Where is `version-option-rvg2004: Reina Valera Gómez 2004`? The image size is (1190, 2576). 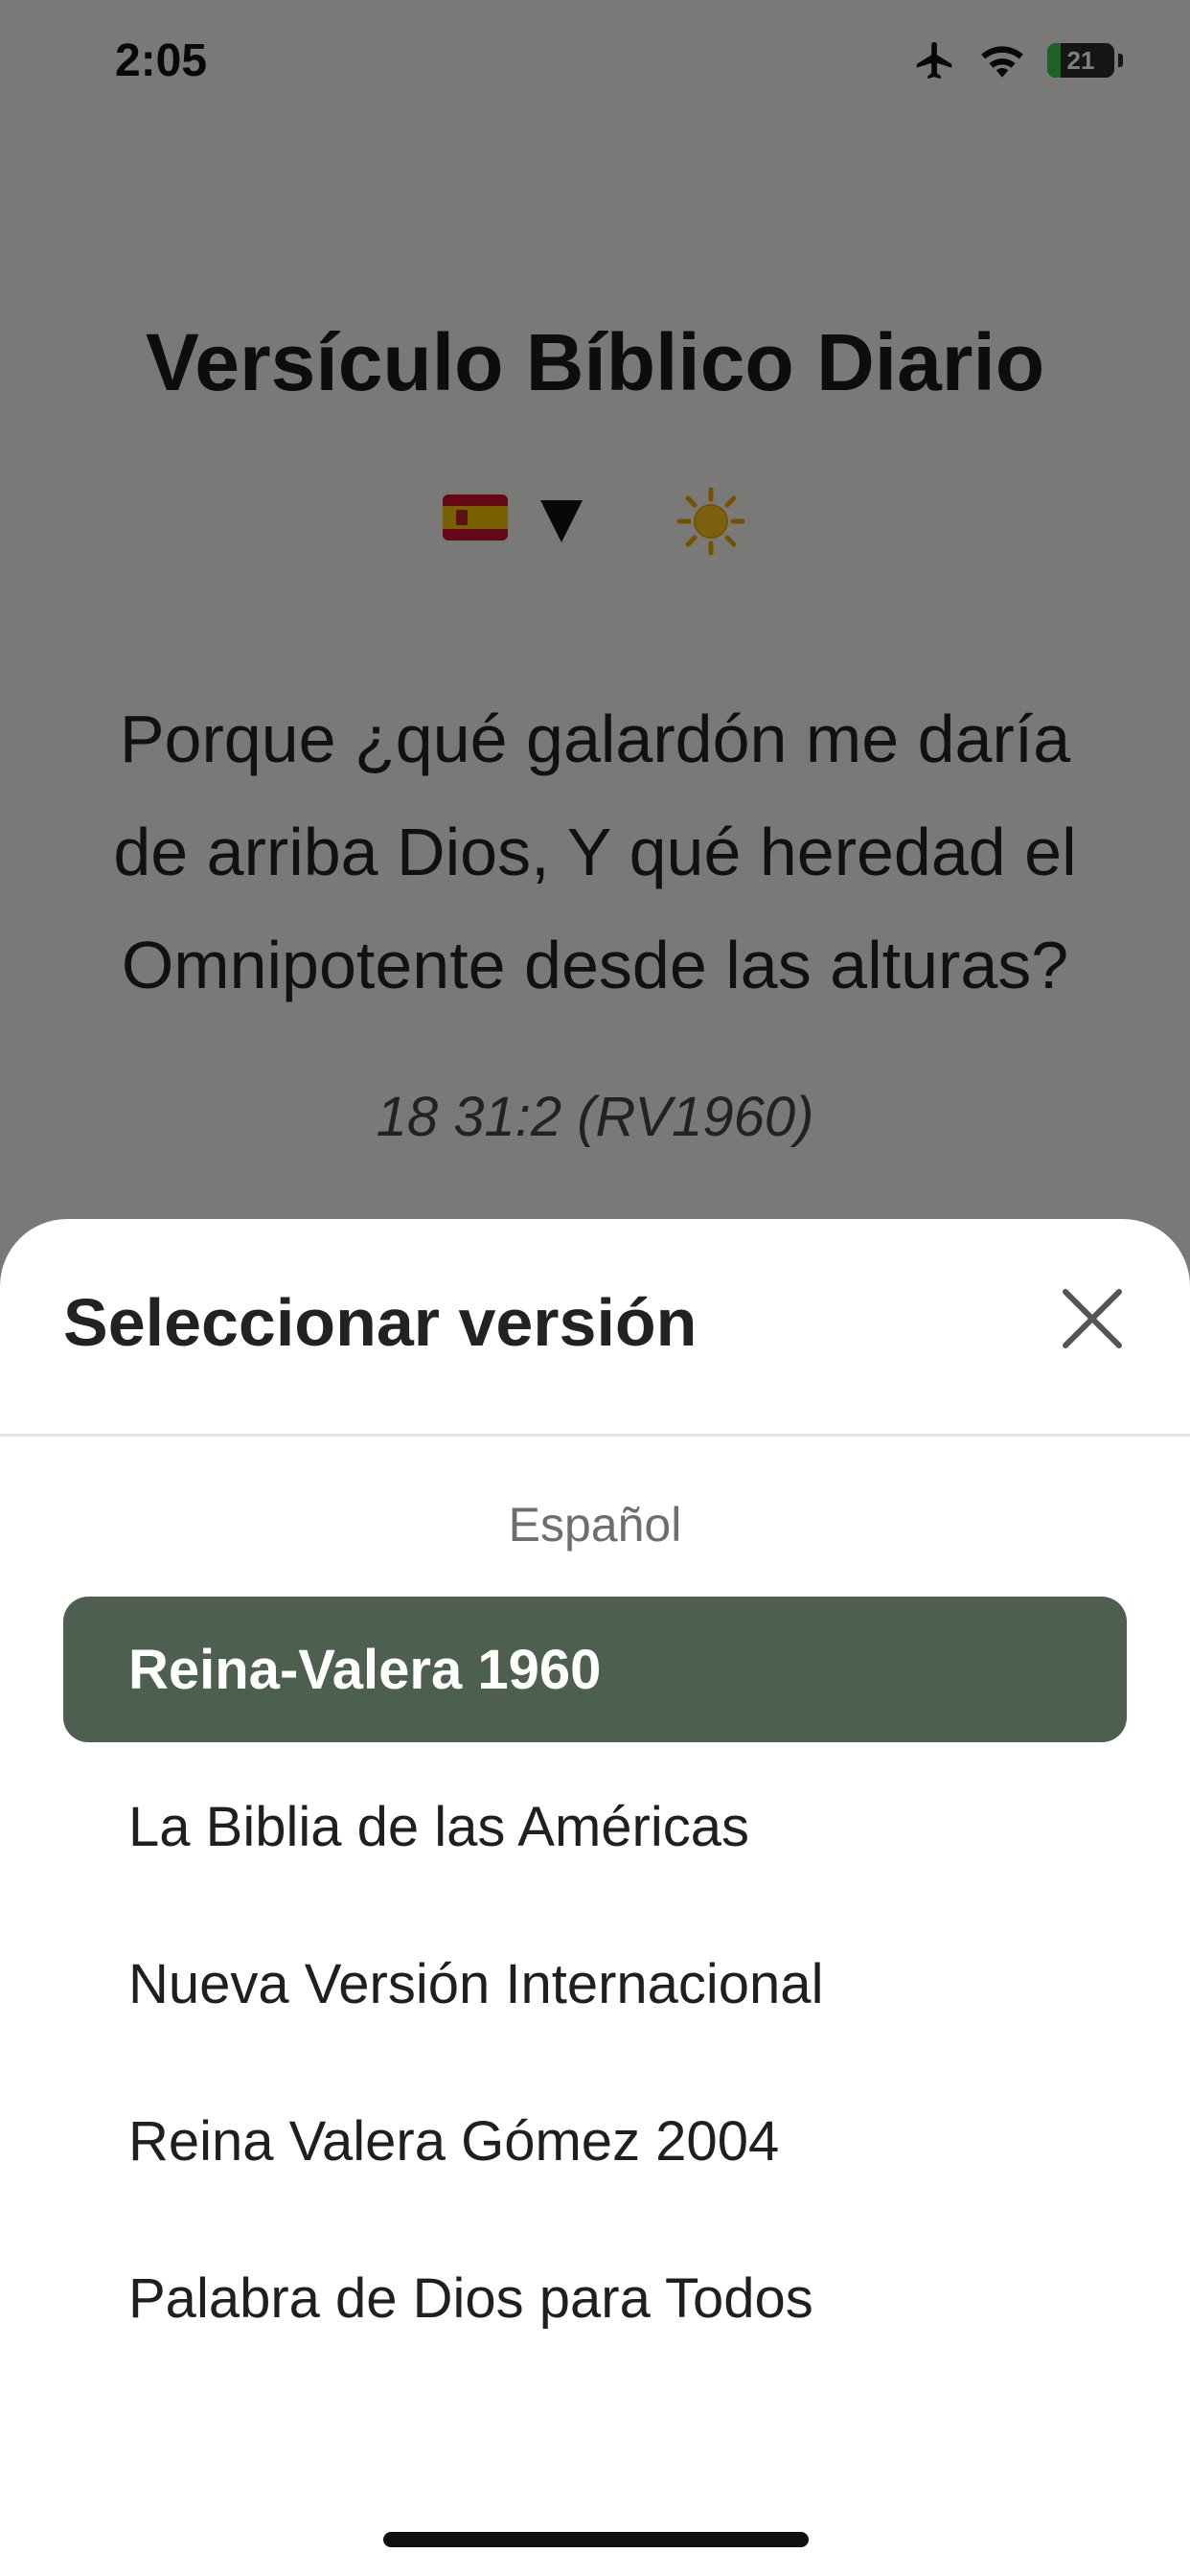 version-option-rvg2004: Reina Valera Gómez 2004 is located at coordinates (595, 2141).